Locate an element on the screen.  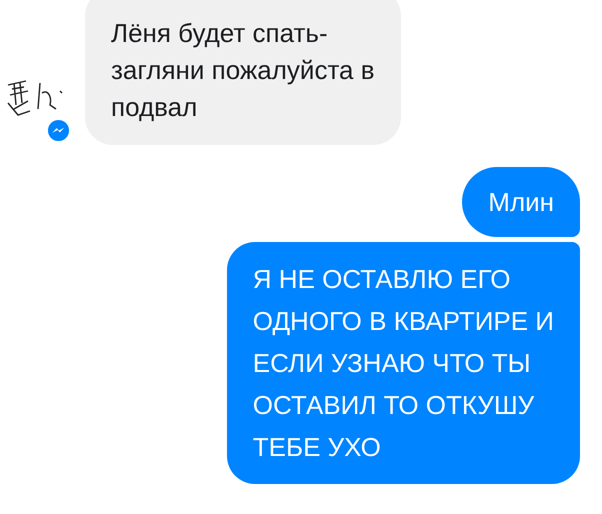
messenger-badge-icon is located at coordinates (58, 130).